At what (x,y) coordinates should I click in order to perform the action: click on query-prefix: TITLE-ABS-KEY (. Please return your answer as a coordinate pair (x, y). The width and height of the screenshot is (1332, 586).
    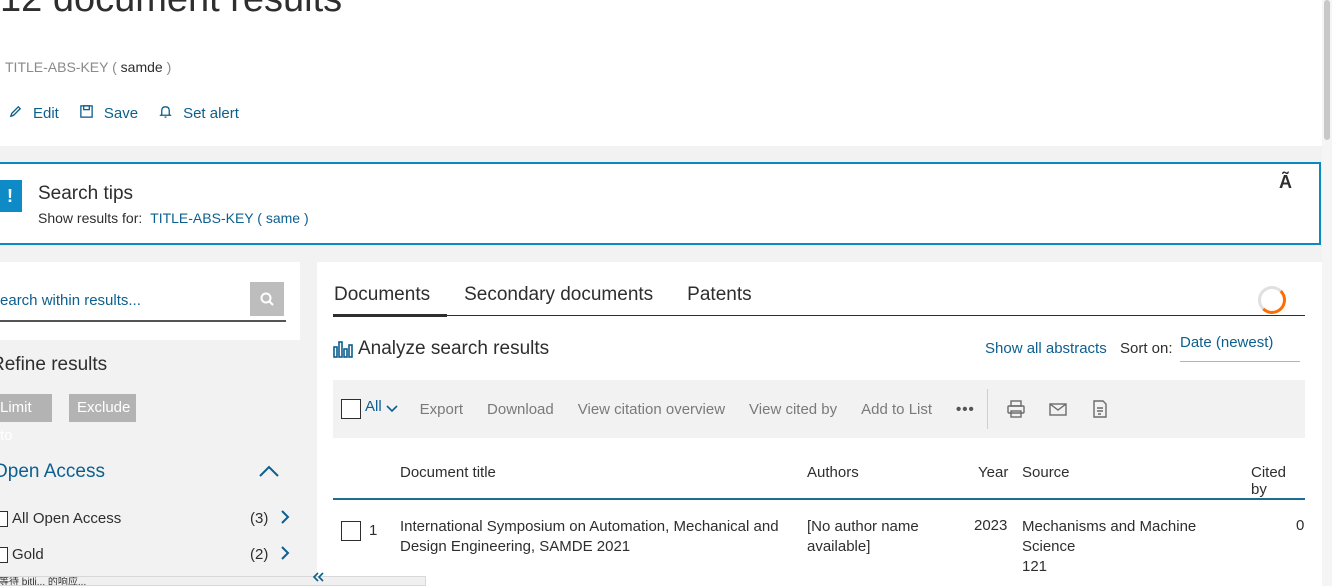
    Looking at the image, I should click on (61, 67).